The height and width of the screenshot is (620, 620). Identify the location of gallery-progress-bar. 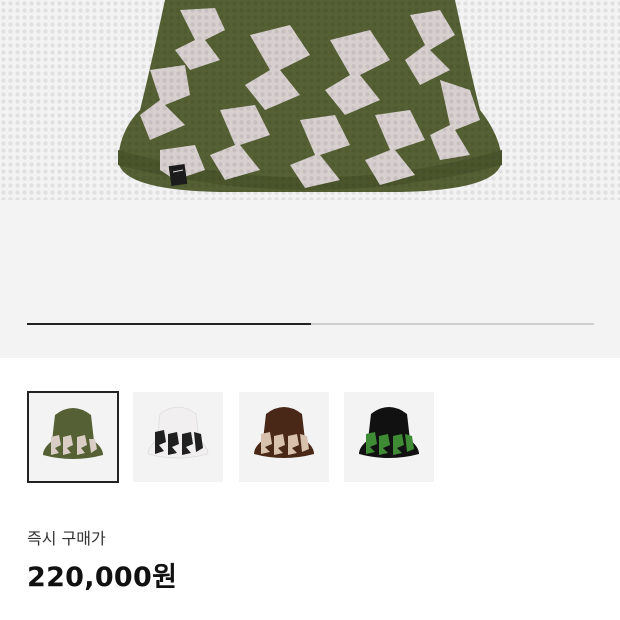
(310, 324).